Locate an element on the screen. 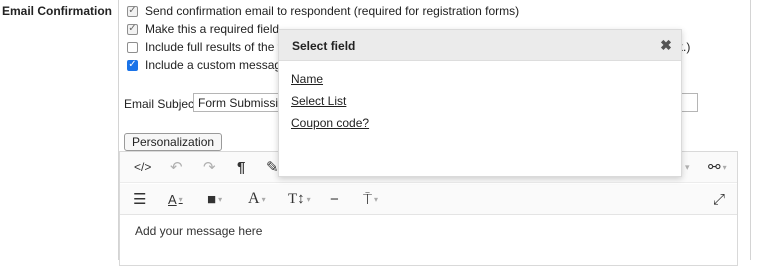 The width and height of the screenshot is (757, 266). field-list: Name Select List Coupon code? is located at coordinates (330, 105).